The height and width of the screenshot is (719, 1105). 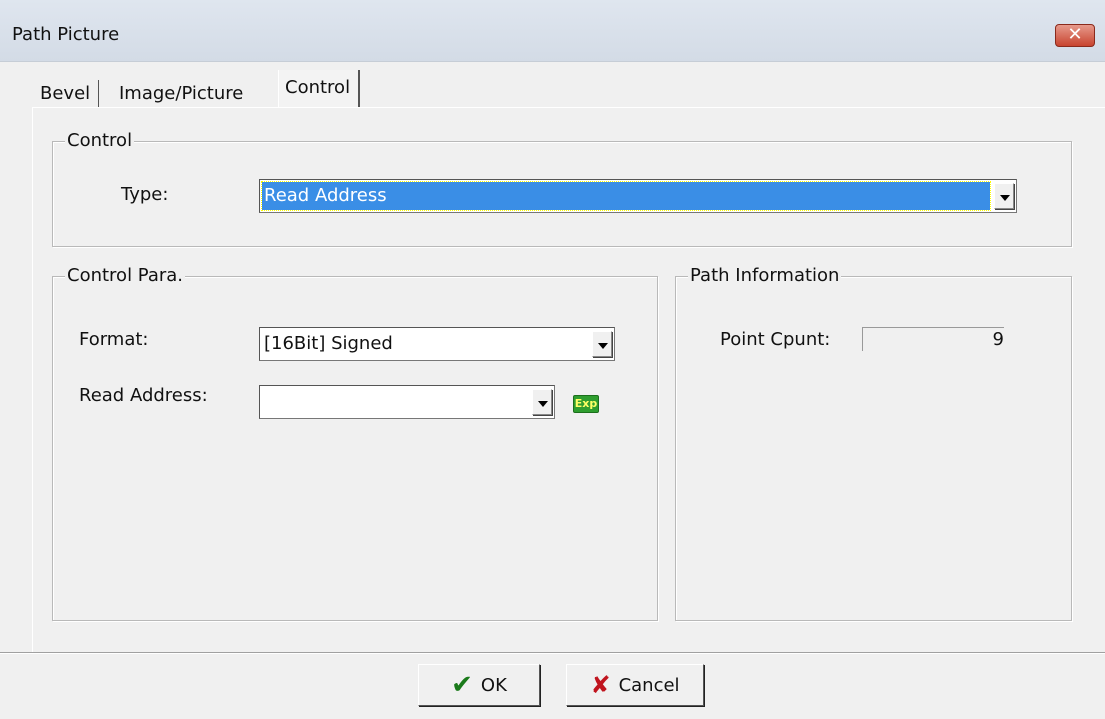 I want to click on point-count-label: Point Cpunt:, so click(x=775, y=339).